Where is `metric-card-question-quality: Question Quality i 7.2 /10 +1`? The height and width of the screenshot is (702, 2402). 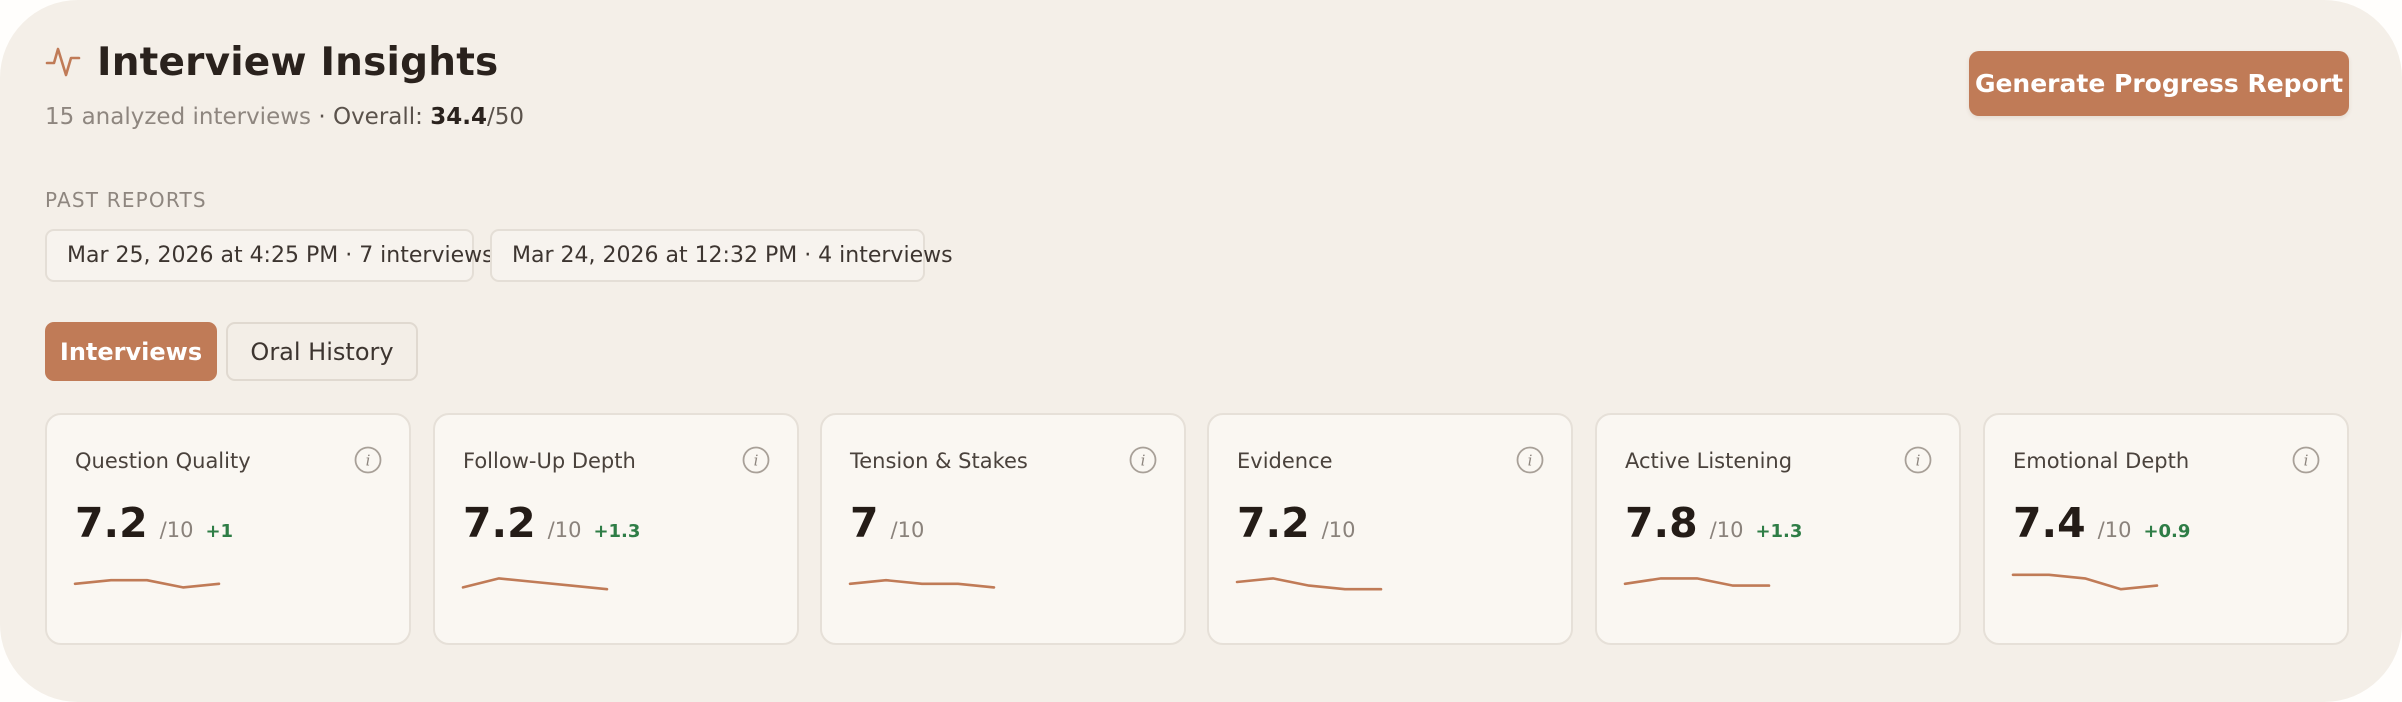
metric-card-question-quality: Question Quality i 7.2 /10 +1 is located at coordinates (228, 529).